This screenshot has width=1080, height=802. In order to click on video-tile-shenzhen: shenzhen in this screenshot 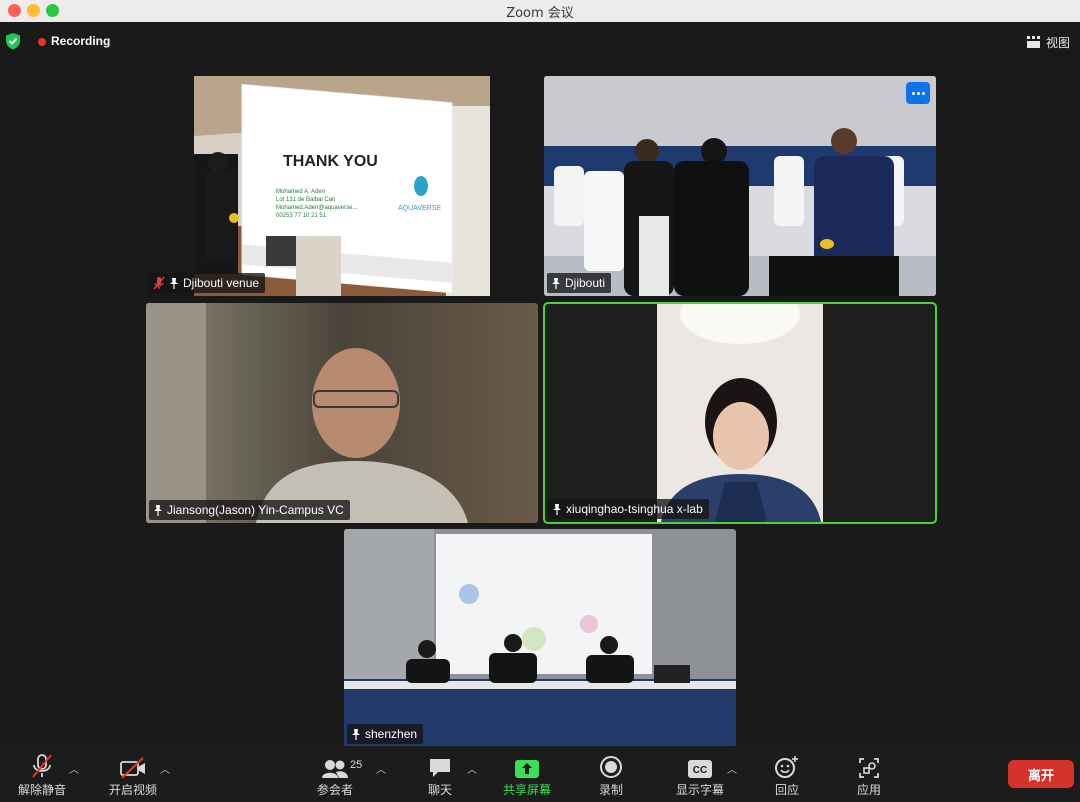, I will do `click(540, 638)`.